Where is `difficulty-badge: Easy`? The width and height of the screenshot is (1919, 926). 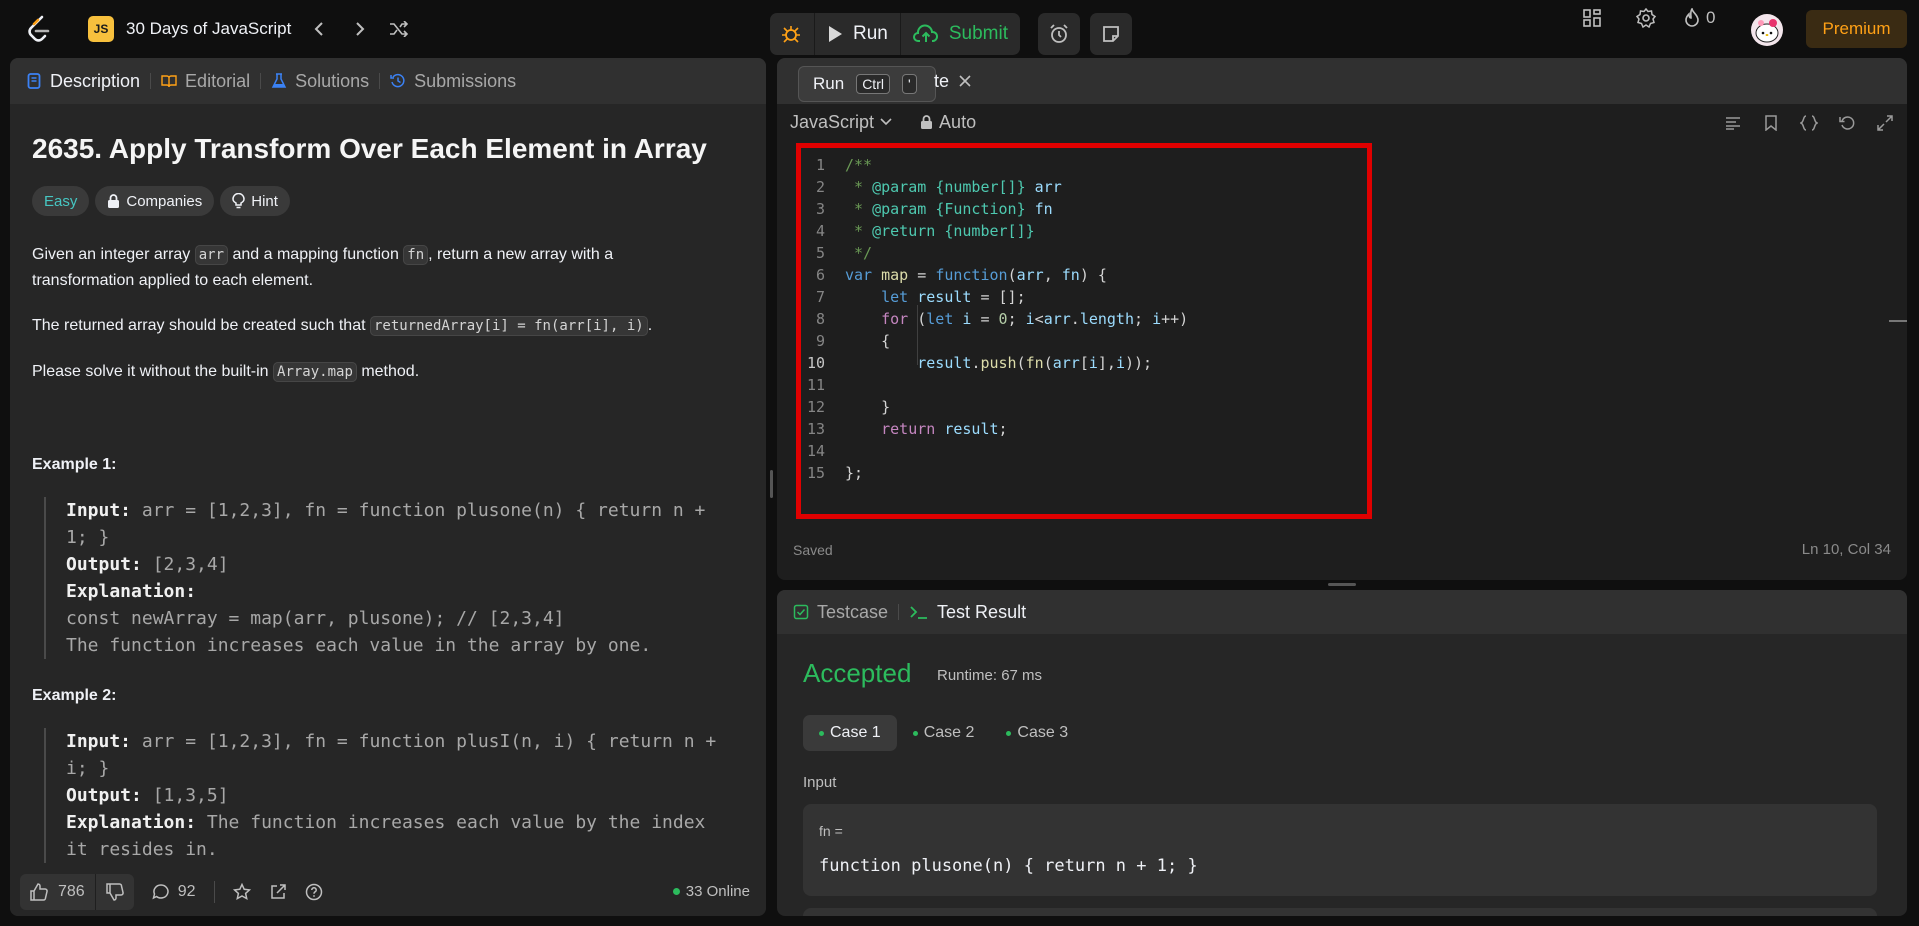 difficulty-badge: Easy is located at coordinates (61, 201).